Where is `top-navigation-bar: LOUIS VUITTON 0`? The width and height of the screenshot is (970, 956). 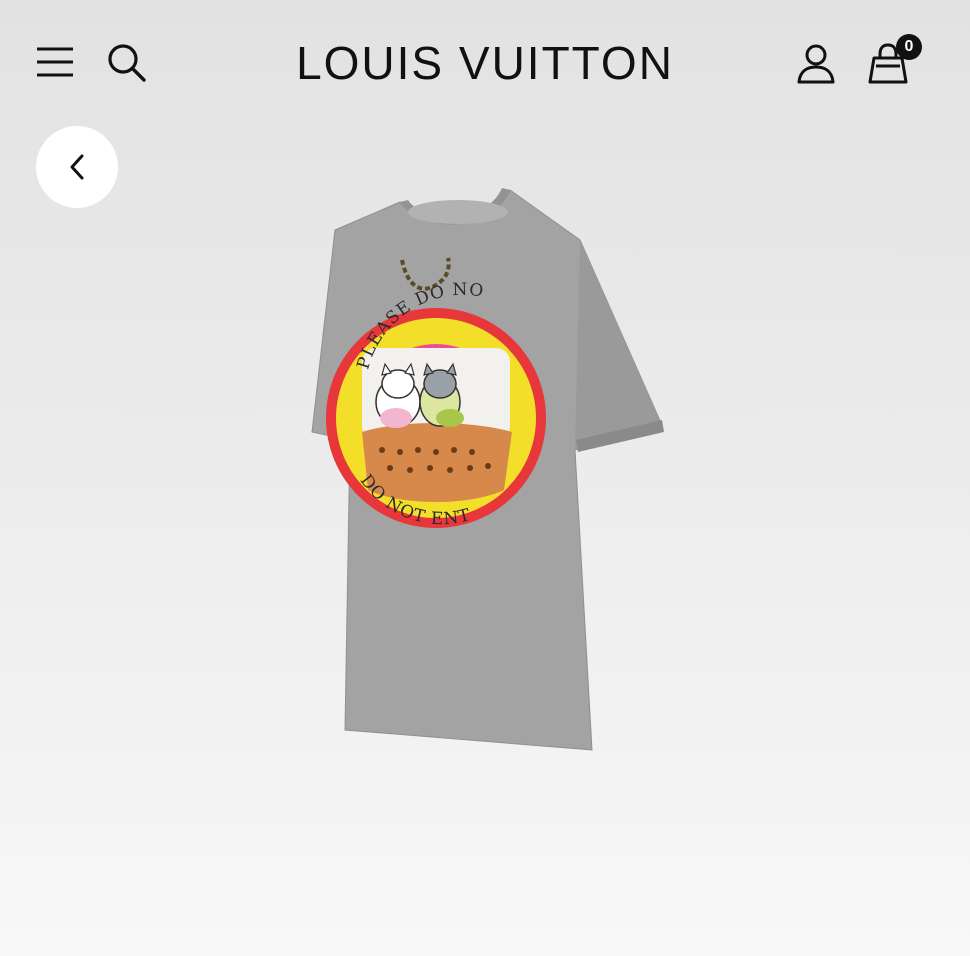 top-navigation-bar: LOUIS VUITTON 0 is located at coordinates (485, 62).